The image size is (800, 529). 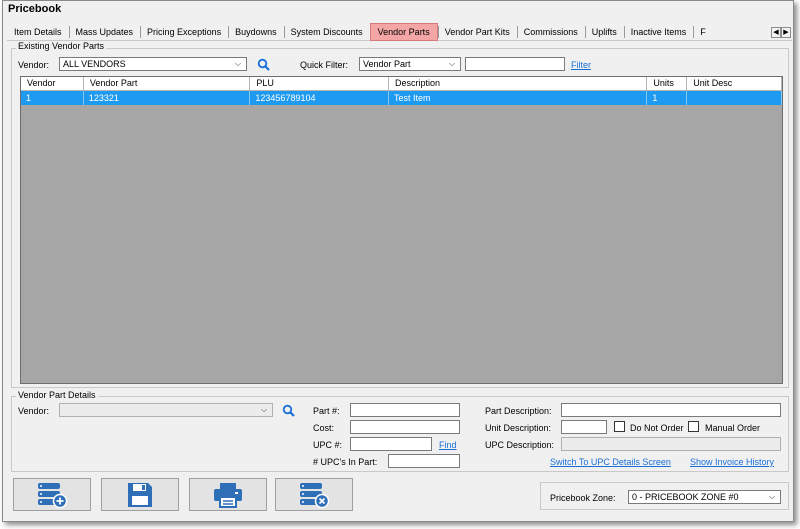 What do you see at coordinates (324, 428) in the screenshot?
I see `cost-label: Cost:` at bounding box center [324, 428].